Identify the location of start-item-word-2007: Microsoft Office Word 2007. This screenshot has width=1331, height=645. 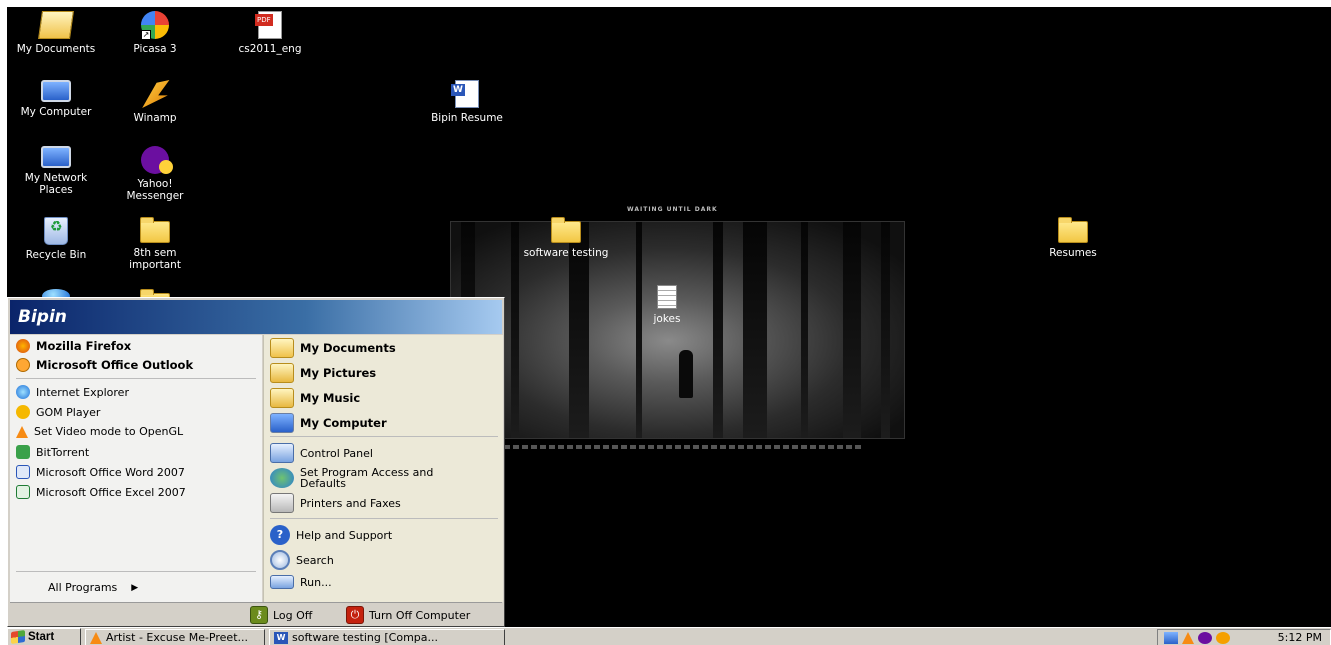
(100, 472).